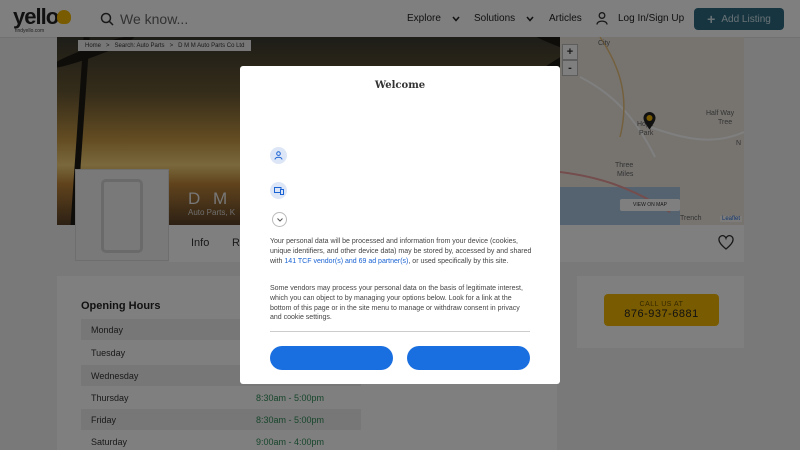 The image size is (800, 450). I want to click on vendors-link: 141 TCF vendor(s) and 69 ad partner(s), so click(346, 261).